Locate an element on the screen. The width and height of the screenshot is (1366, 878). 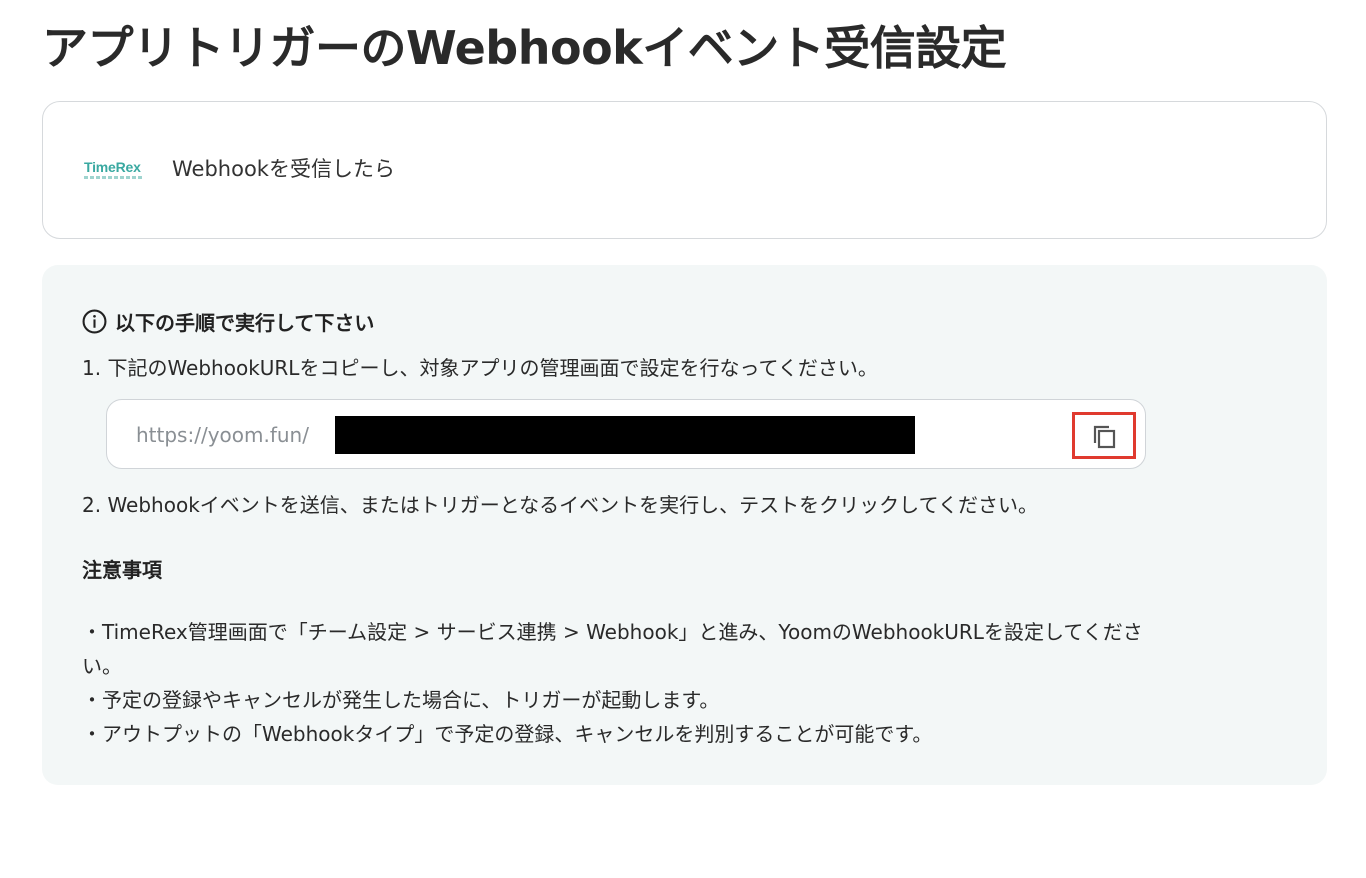
note-item: い。 is located at coordinates (102, 666).